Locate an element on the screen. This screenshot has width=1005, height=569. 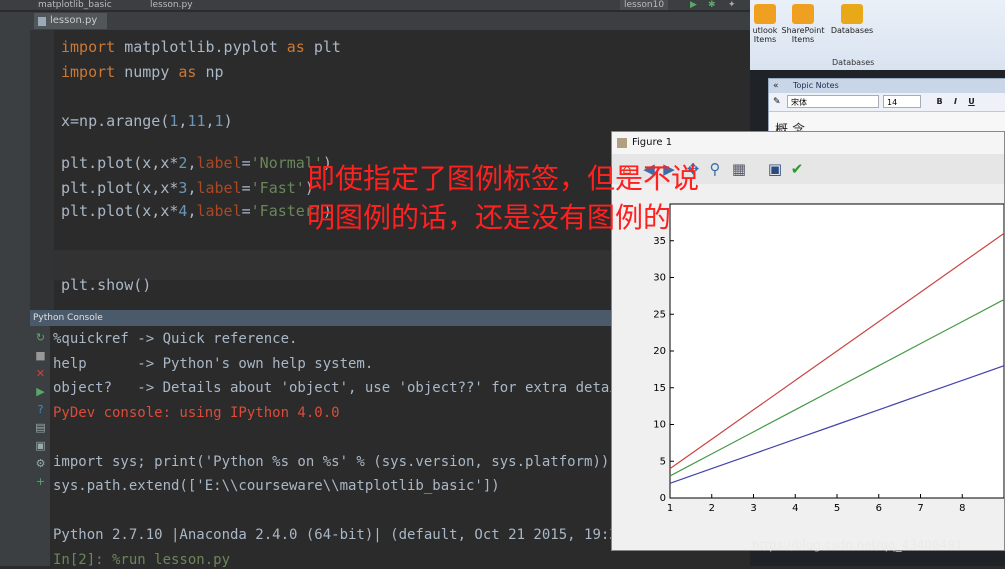
run-config-select: lesson10 is located at coordinates (644, 5).